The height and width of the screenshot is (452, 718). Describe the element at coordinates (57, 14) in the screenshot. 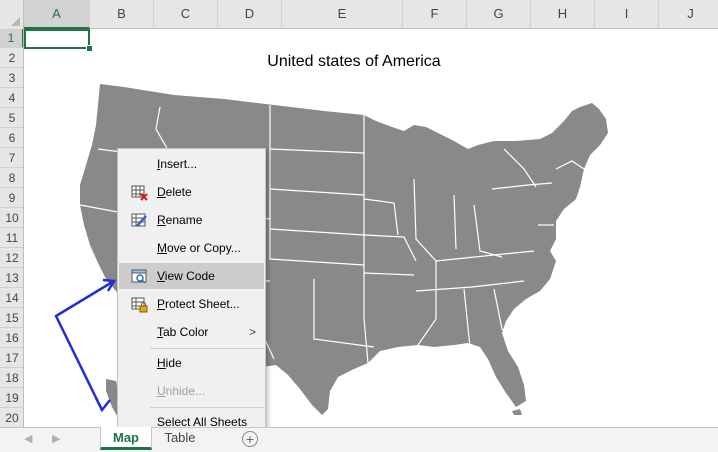

I see `column-header-a: A` at that location.